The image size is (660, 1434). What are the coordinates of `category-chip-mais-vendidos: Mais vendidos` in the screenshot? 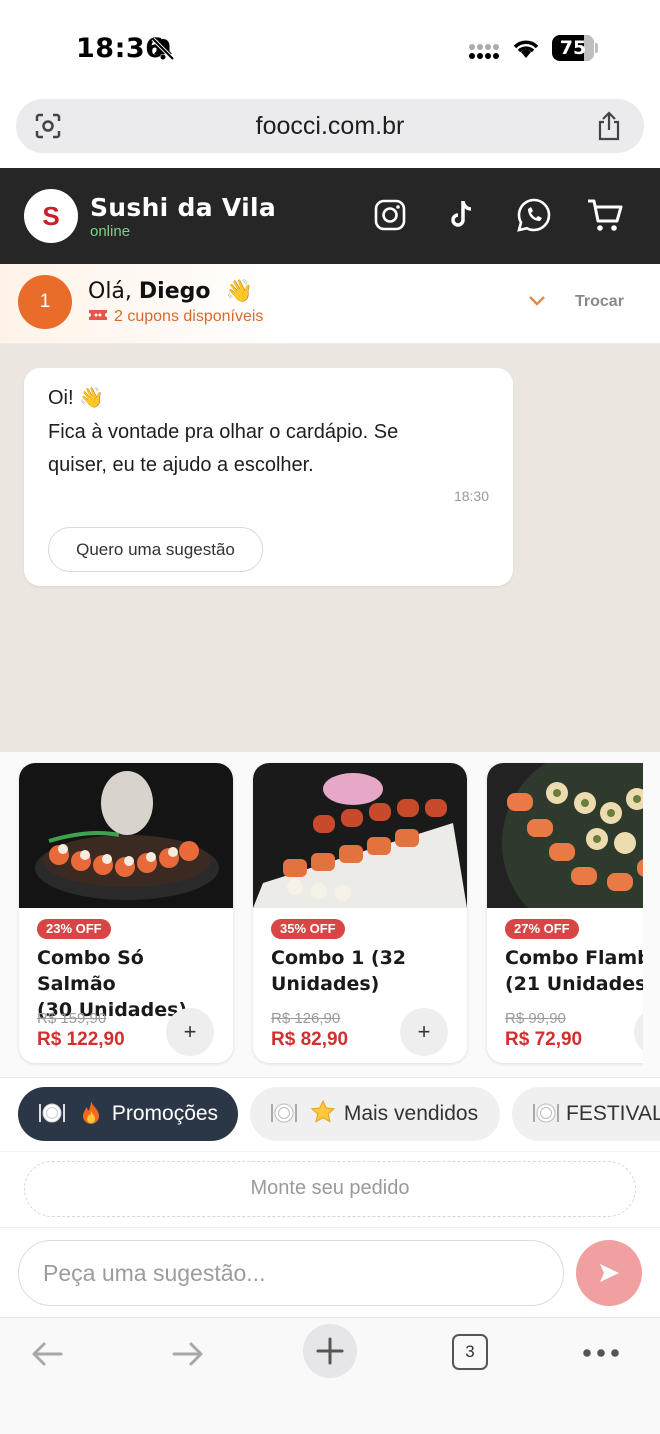 It's located at (375, 1114).